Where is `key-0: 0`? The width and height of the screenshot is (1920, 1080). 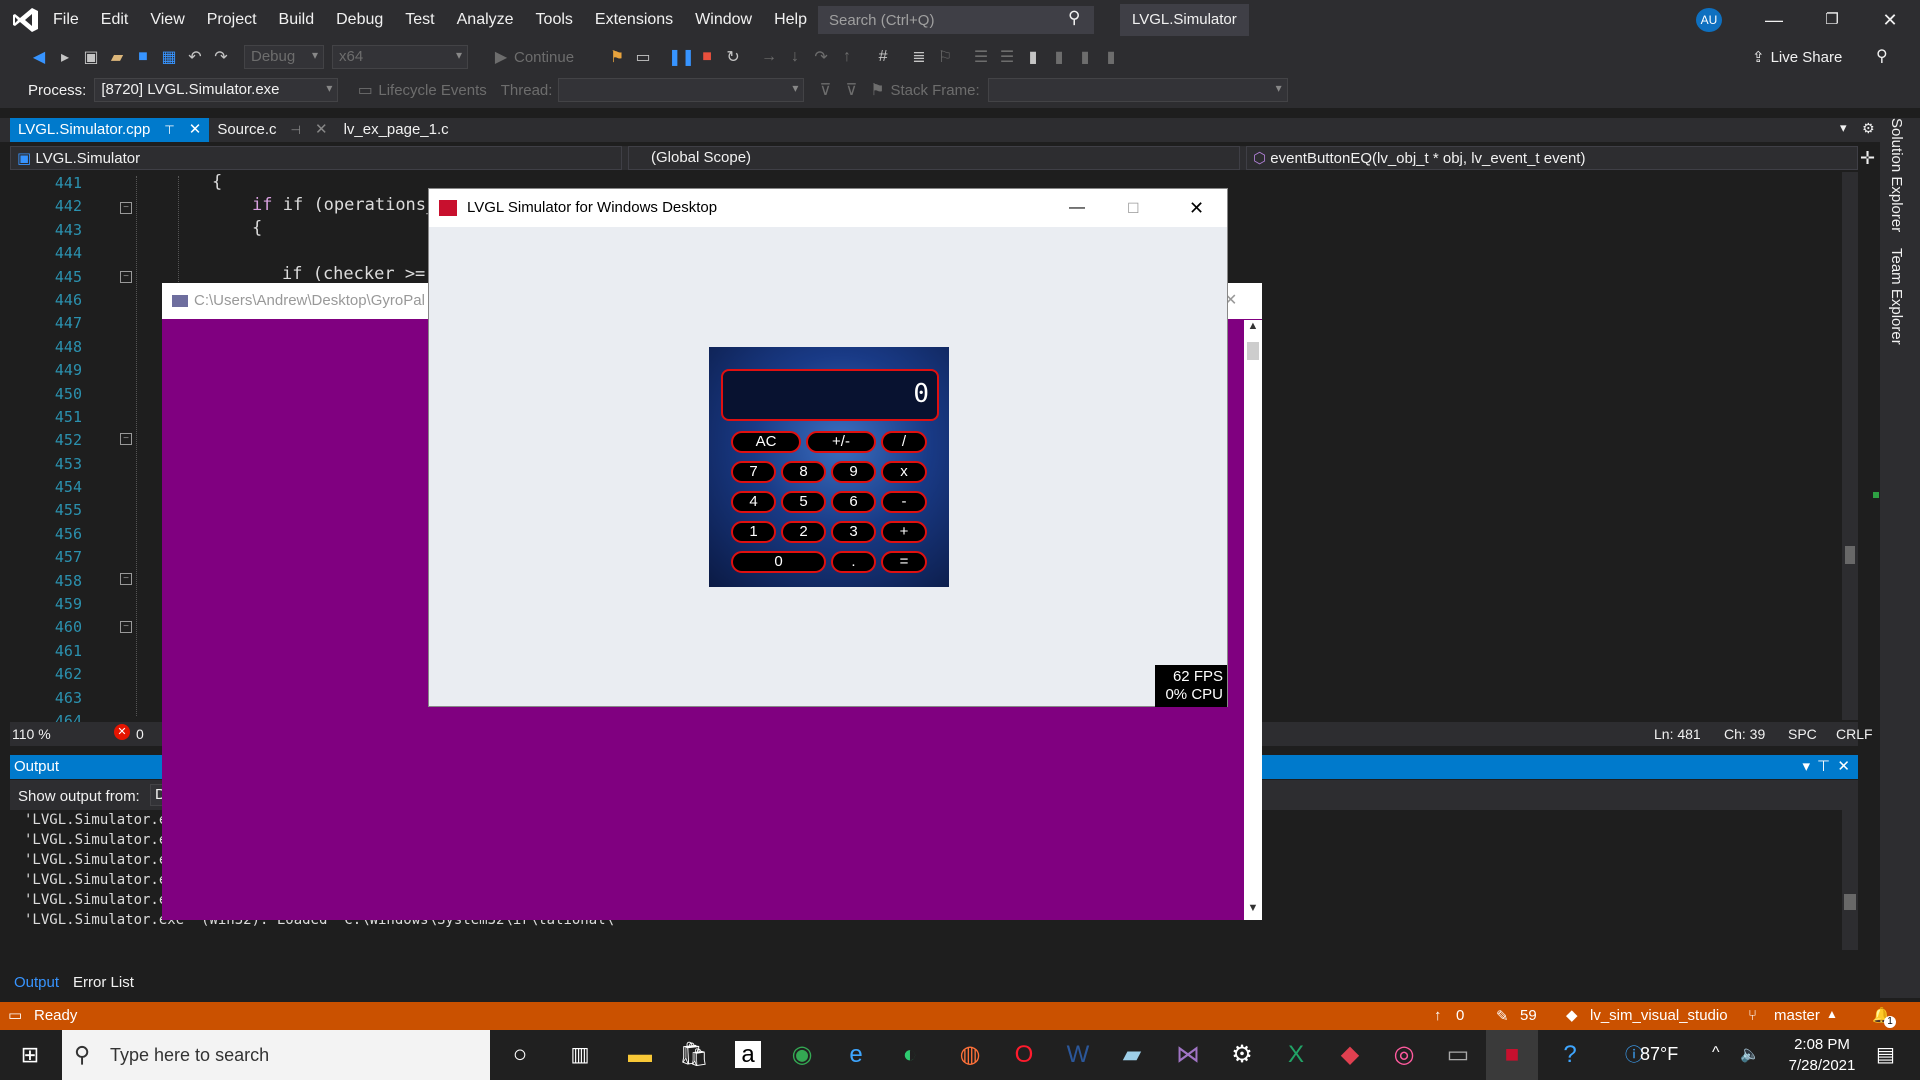
key-0: 0 is located at coordinates (778, 562).